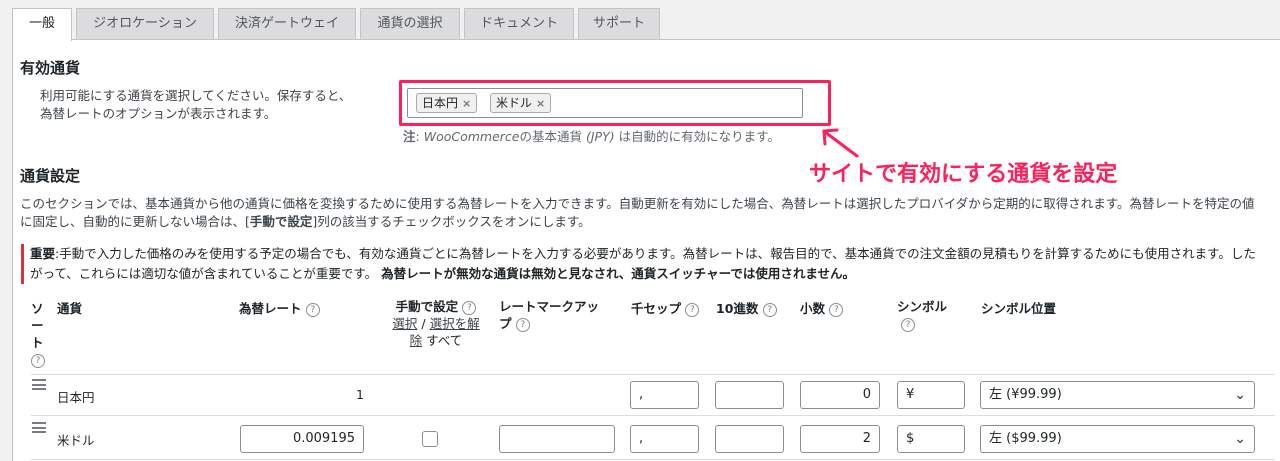 The width and height of the screenshot is (1280, 461). I want to click on tab-support: サポート, so click(619, 24).